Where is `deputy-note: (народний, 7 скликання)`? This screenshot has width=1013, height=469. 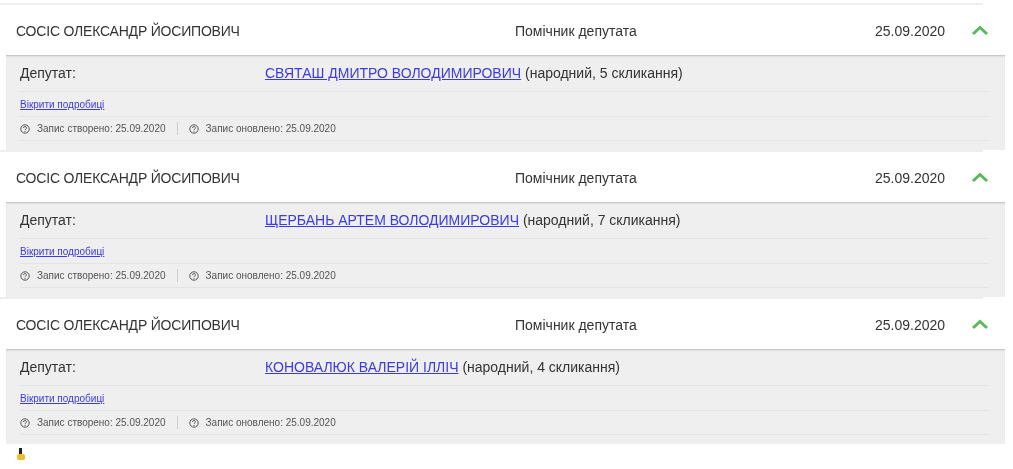 deputy-note: (народний, 7 скликання) is located at coordinates (601, 219).